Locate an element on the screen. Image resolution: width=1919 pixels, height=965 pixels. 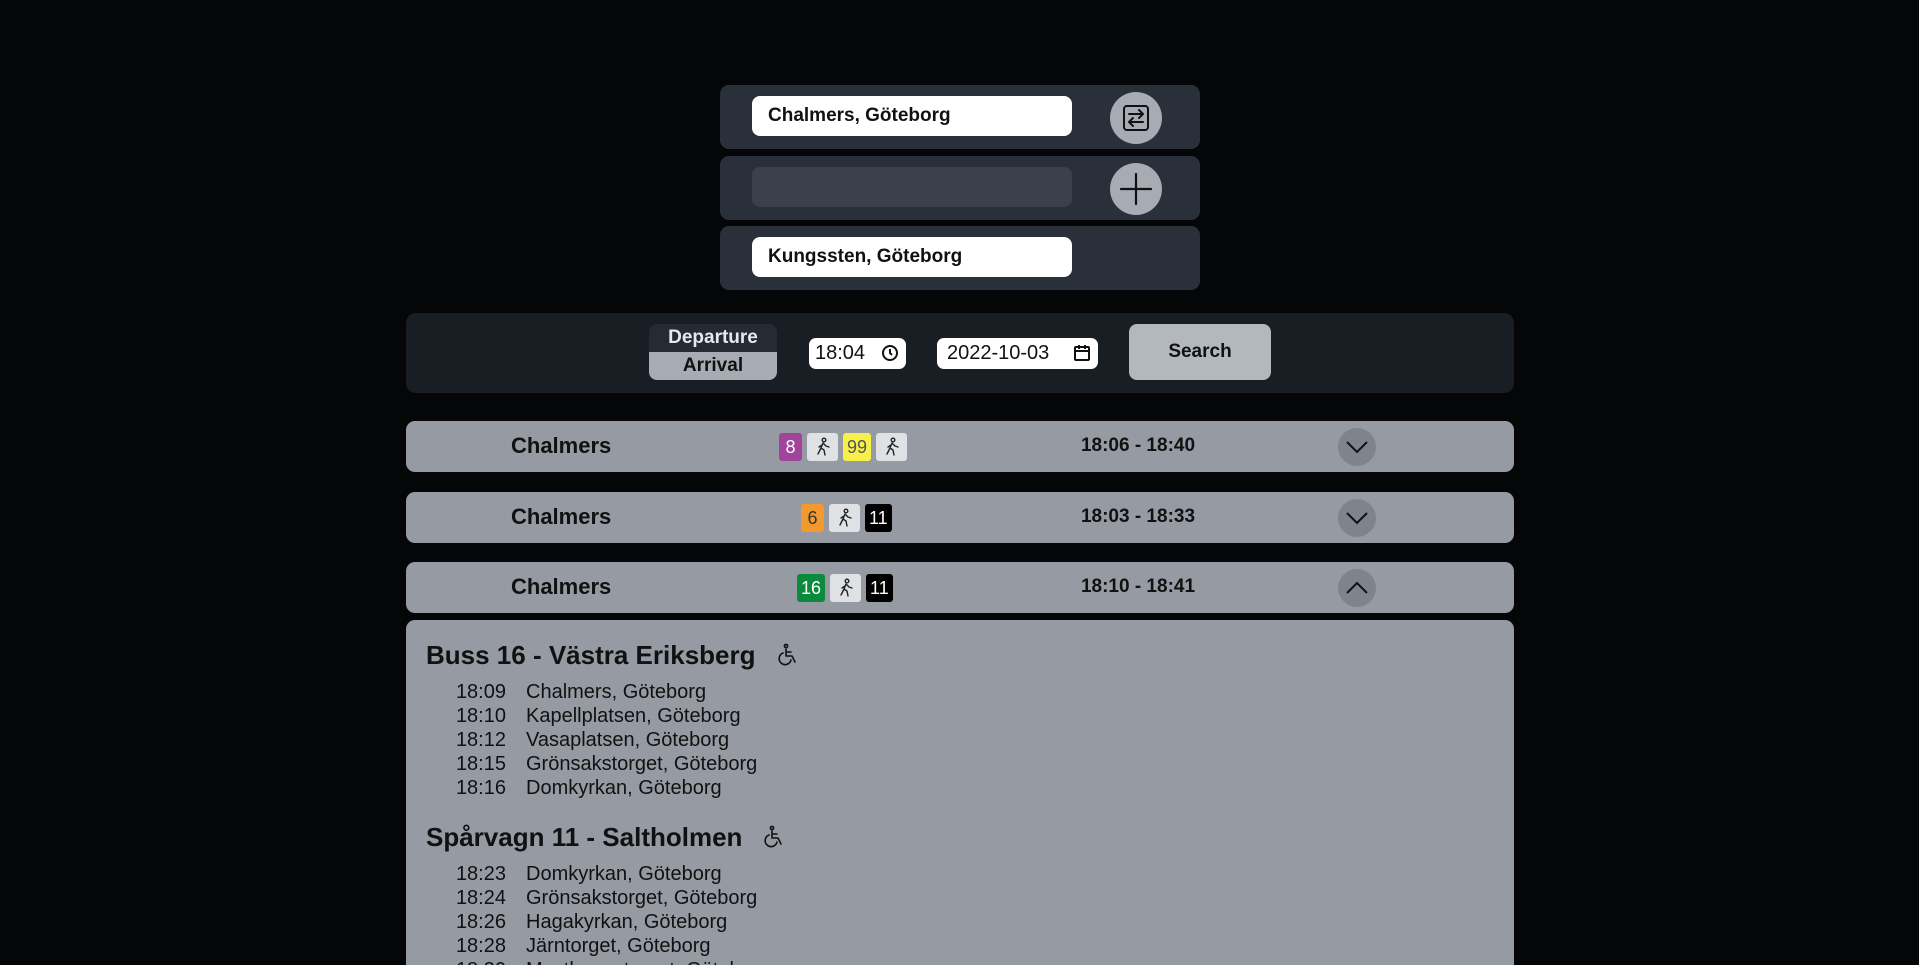
stop-name: Chalmers, Göteborg is located at coordinates (616, 692).